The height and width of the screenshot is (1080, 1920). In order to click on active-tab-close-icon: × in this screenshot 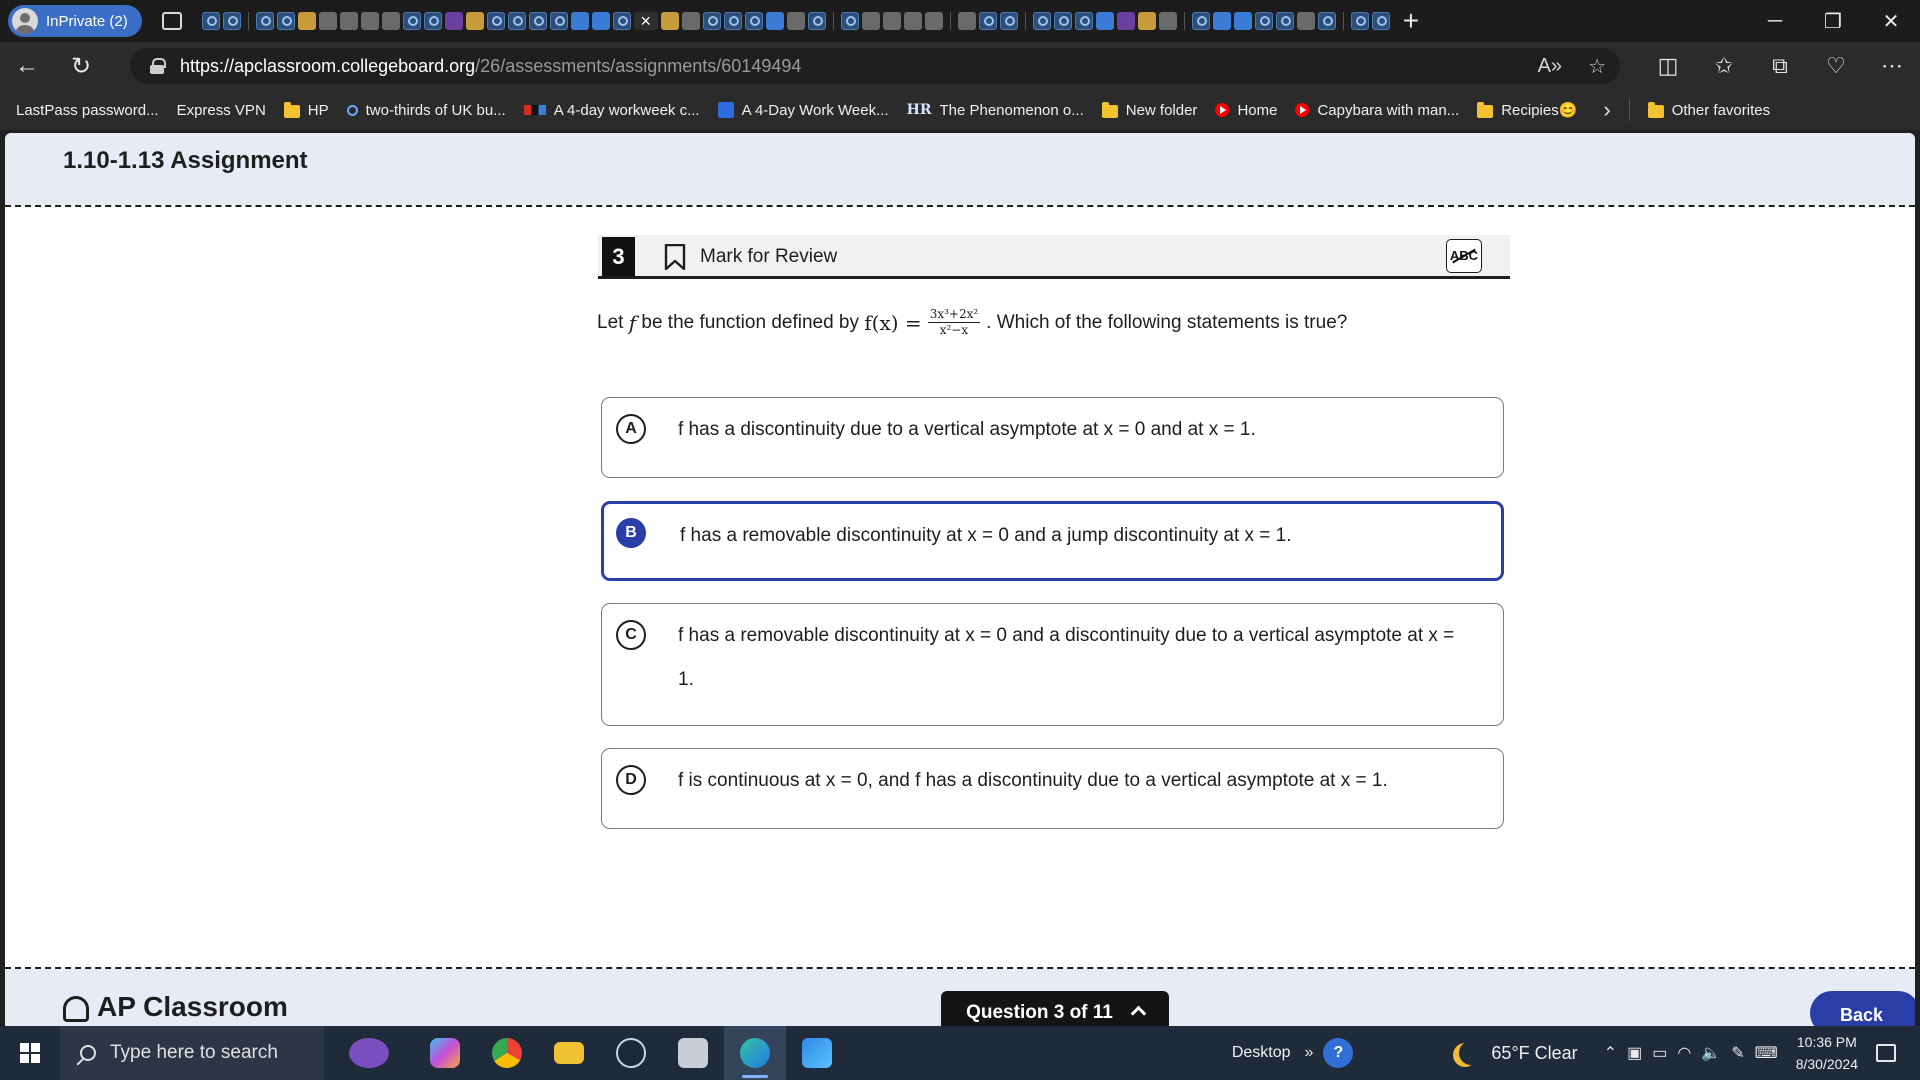, I will do `click(645, 21)`.